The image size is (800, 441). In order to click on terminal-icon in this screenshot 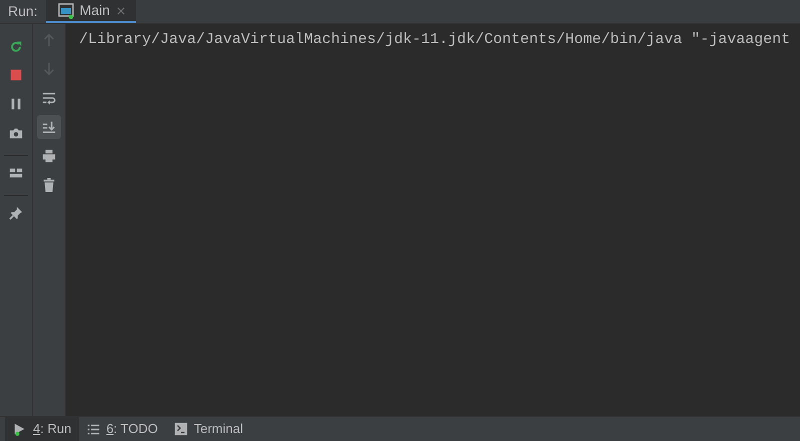, I will do `click(181, 429)`.